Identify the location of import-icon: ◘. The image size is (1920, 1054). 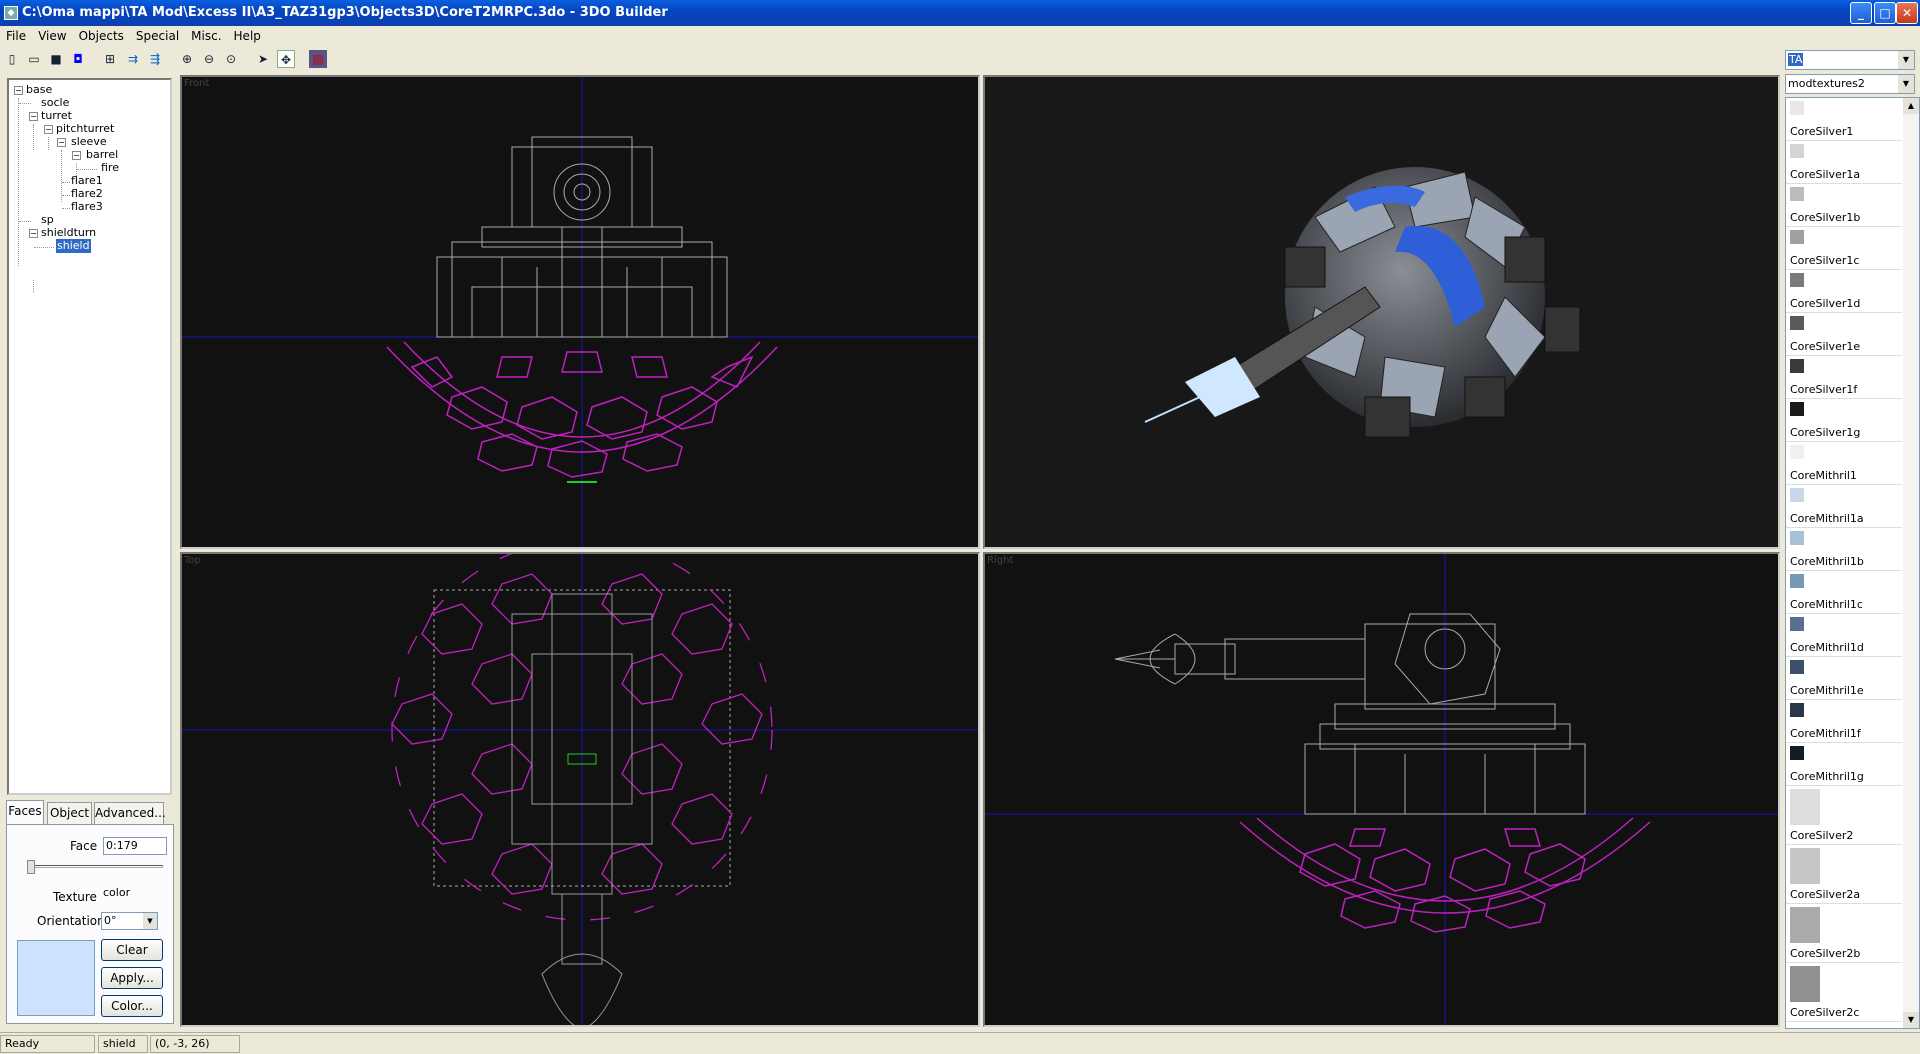
(78, 59).